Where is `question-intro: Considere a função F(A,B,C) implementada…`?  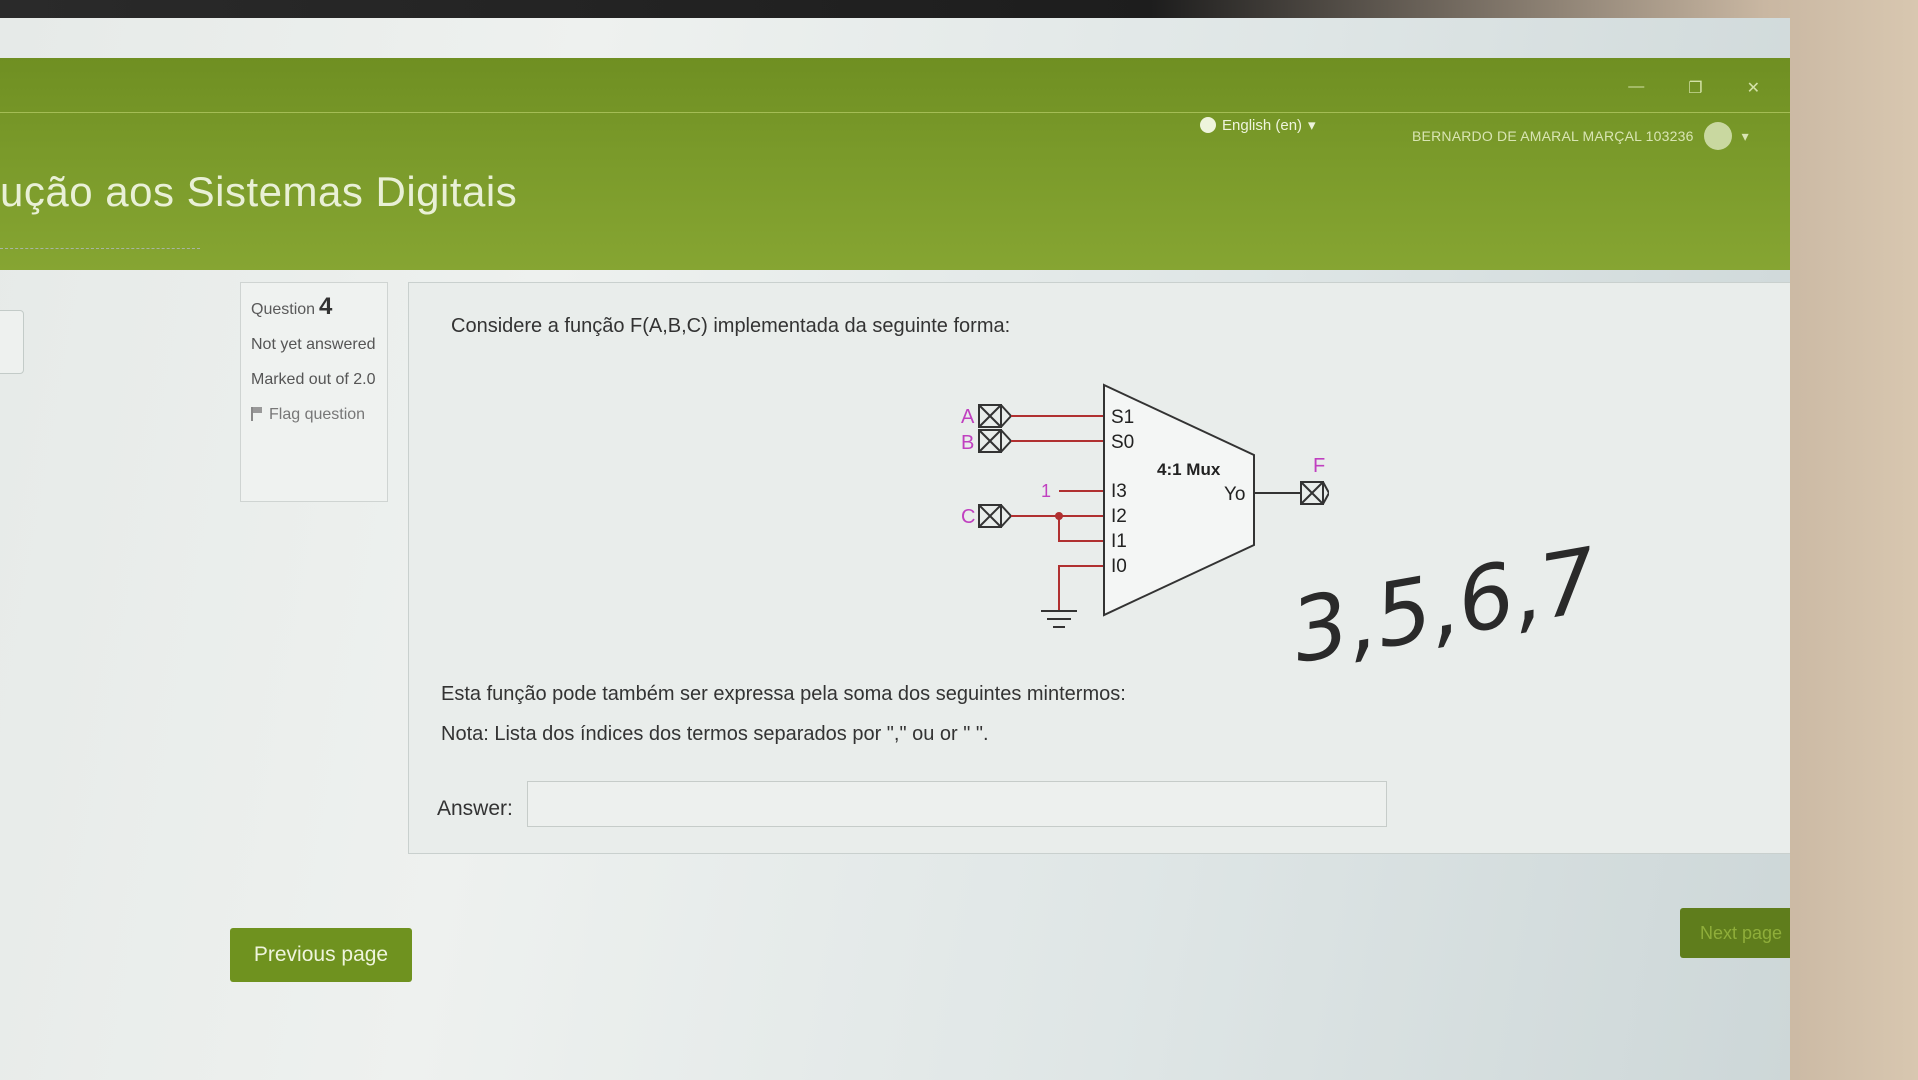 question-intro: Considere a função F(A,B,C) implementada… is located at coordinates (731, 326).